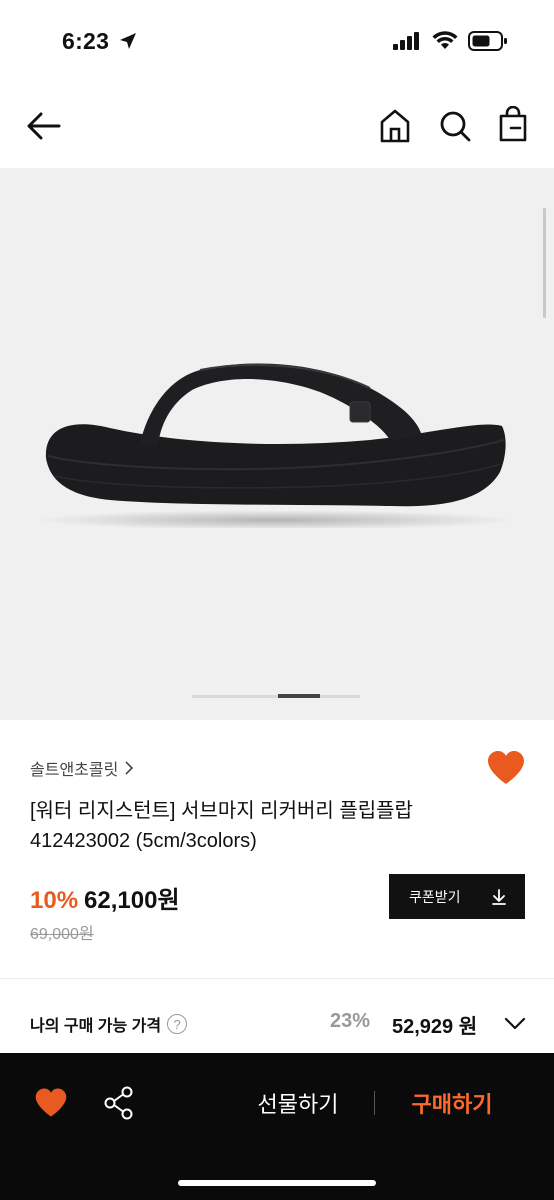  I want to click on gallery-page-indicator, so click(276, 696).